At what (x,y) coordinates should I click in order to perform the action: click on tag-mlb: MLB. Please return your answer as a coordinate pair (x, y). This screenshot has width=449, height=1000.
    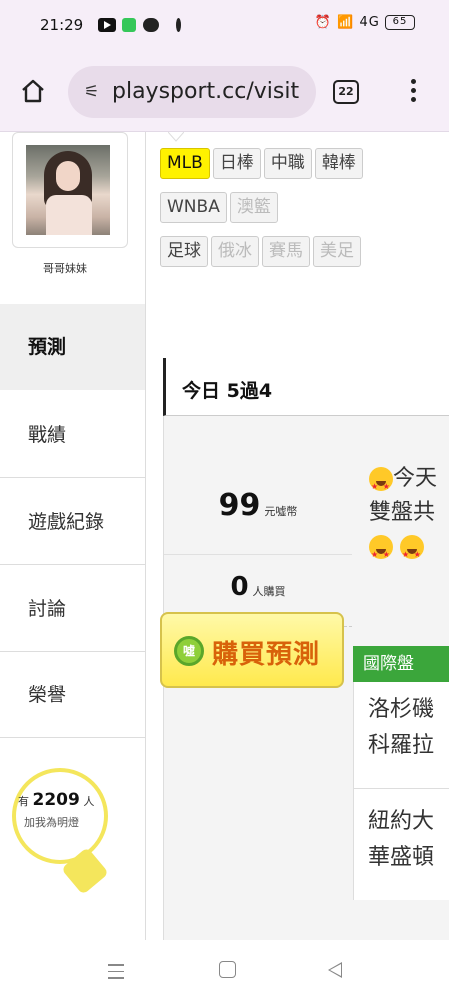
    Looking at the image, I should click on (185, 163).